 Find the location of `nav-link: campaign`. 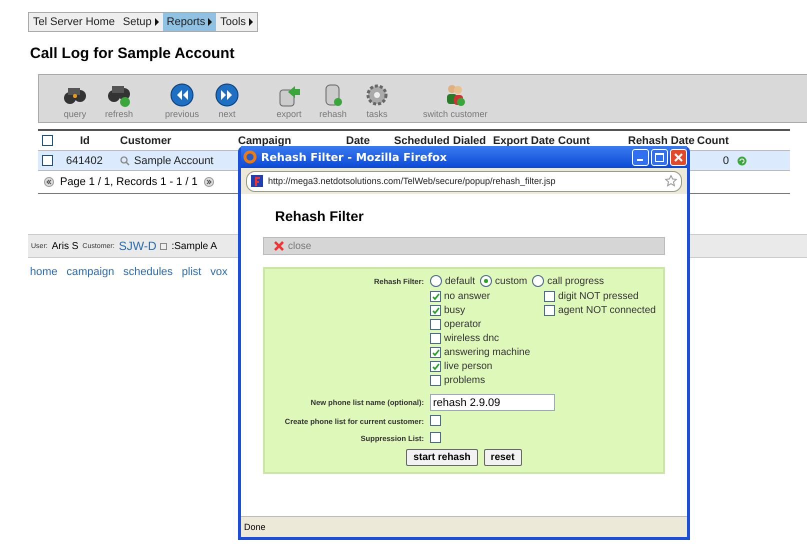

nav-link: campaign is located at coordinates (90, 272).